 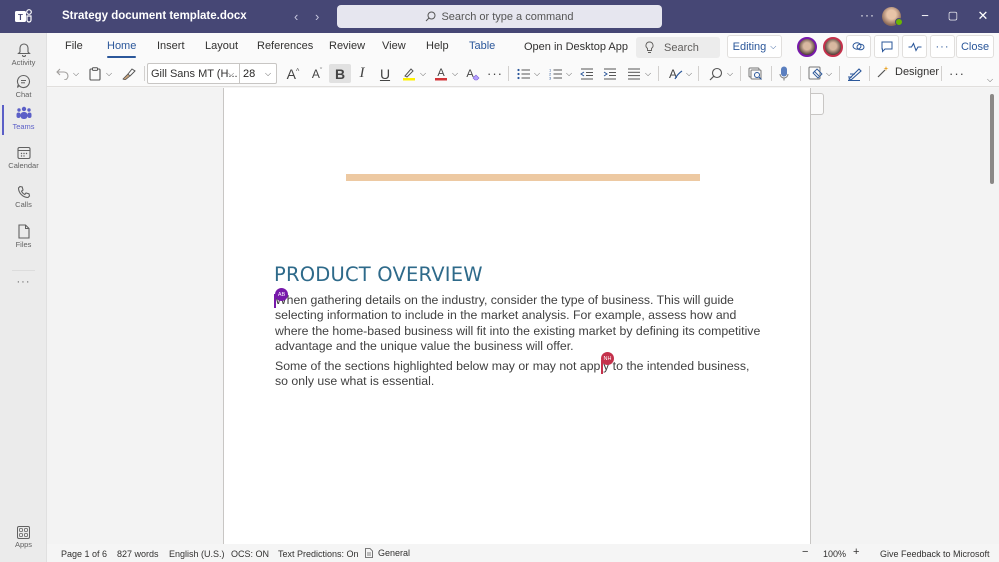 What do you see at coordinates (109, 73) in the screenshot?
I see `paste-dropdown: ⌵` at bounding box center [109, 73].